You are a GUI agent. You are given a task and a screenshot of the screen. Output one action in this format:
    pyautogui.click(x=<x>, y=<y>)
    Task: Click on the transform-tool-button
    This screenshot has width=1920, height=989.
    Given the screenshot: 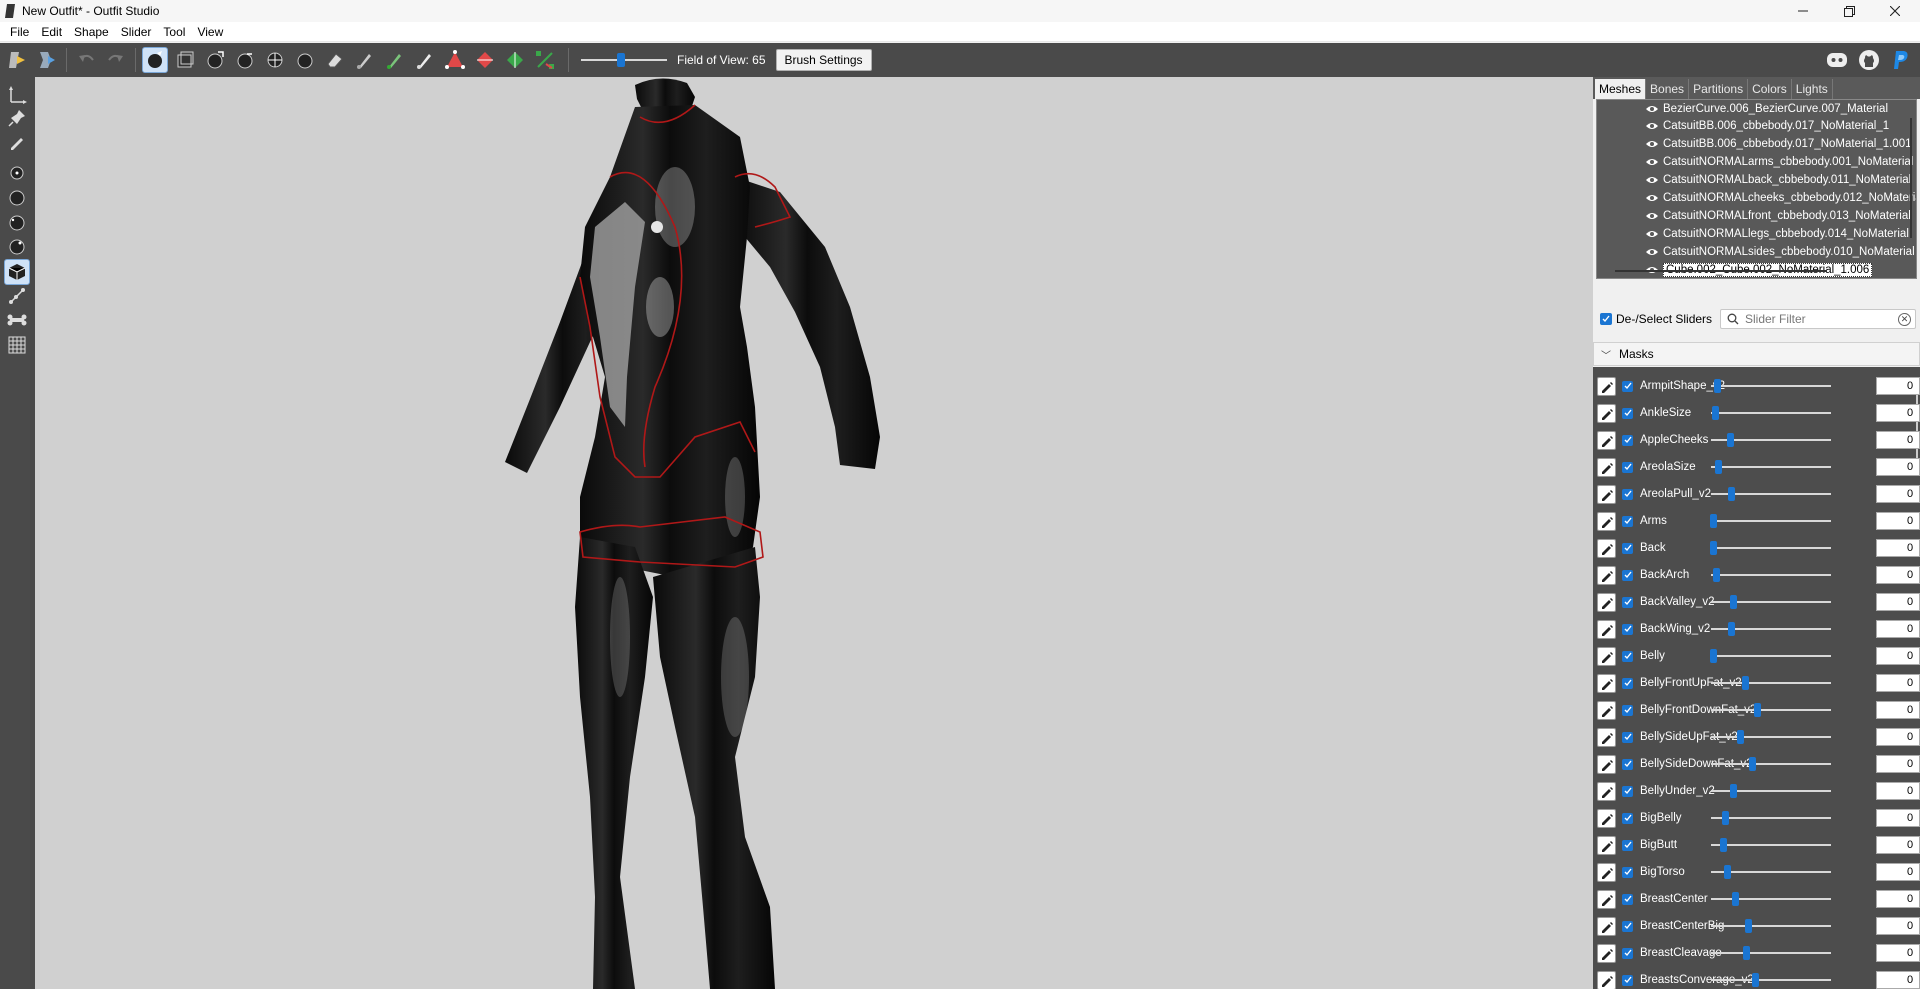 What is the action you would take?
    pyautogui.click(x=17, y=94)
    